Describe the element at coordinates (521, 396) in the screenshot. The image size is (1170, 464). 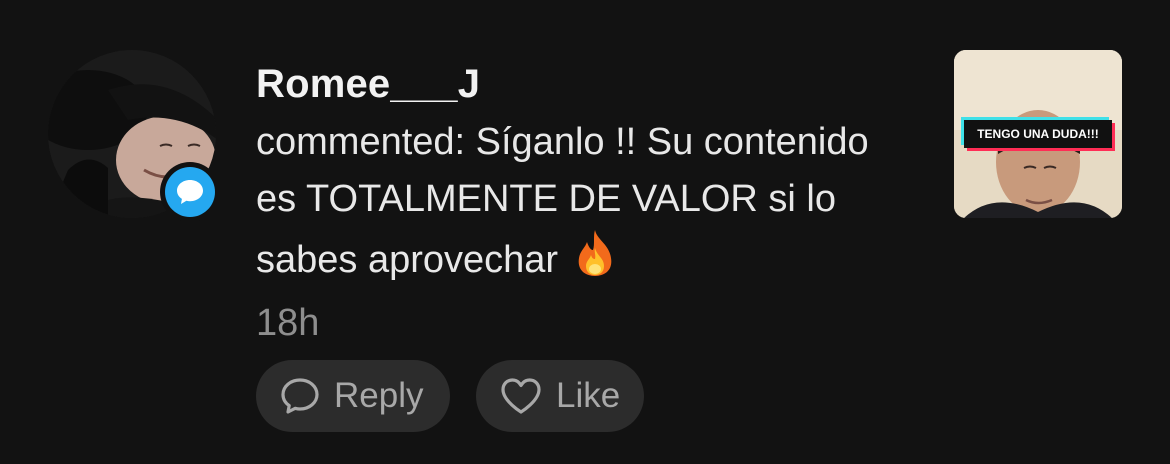
I see `heart-outline-icon` at that location.